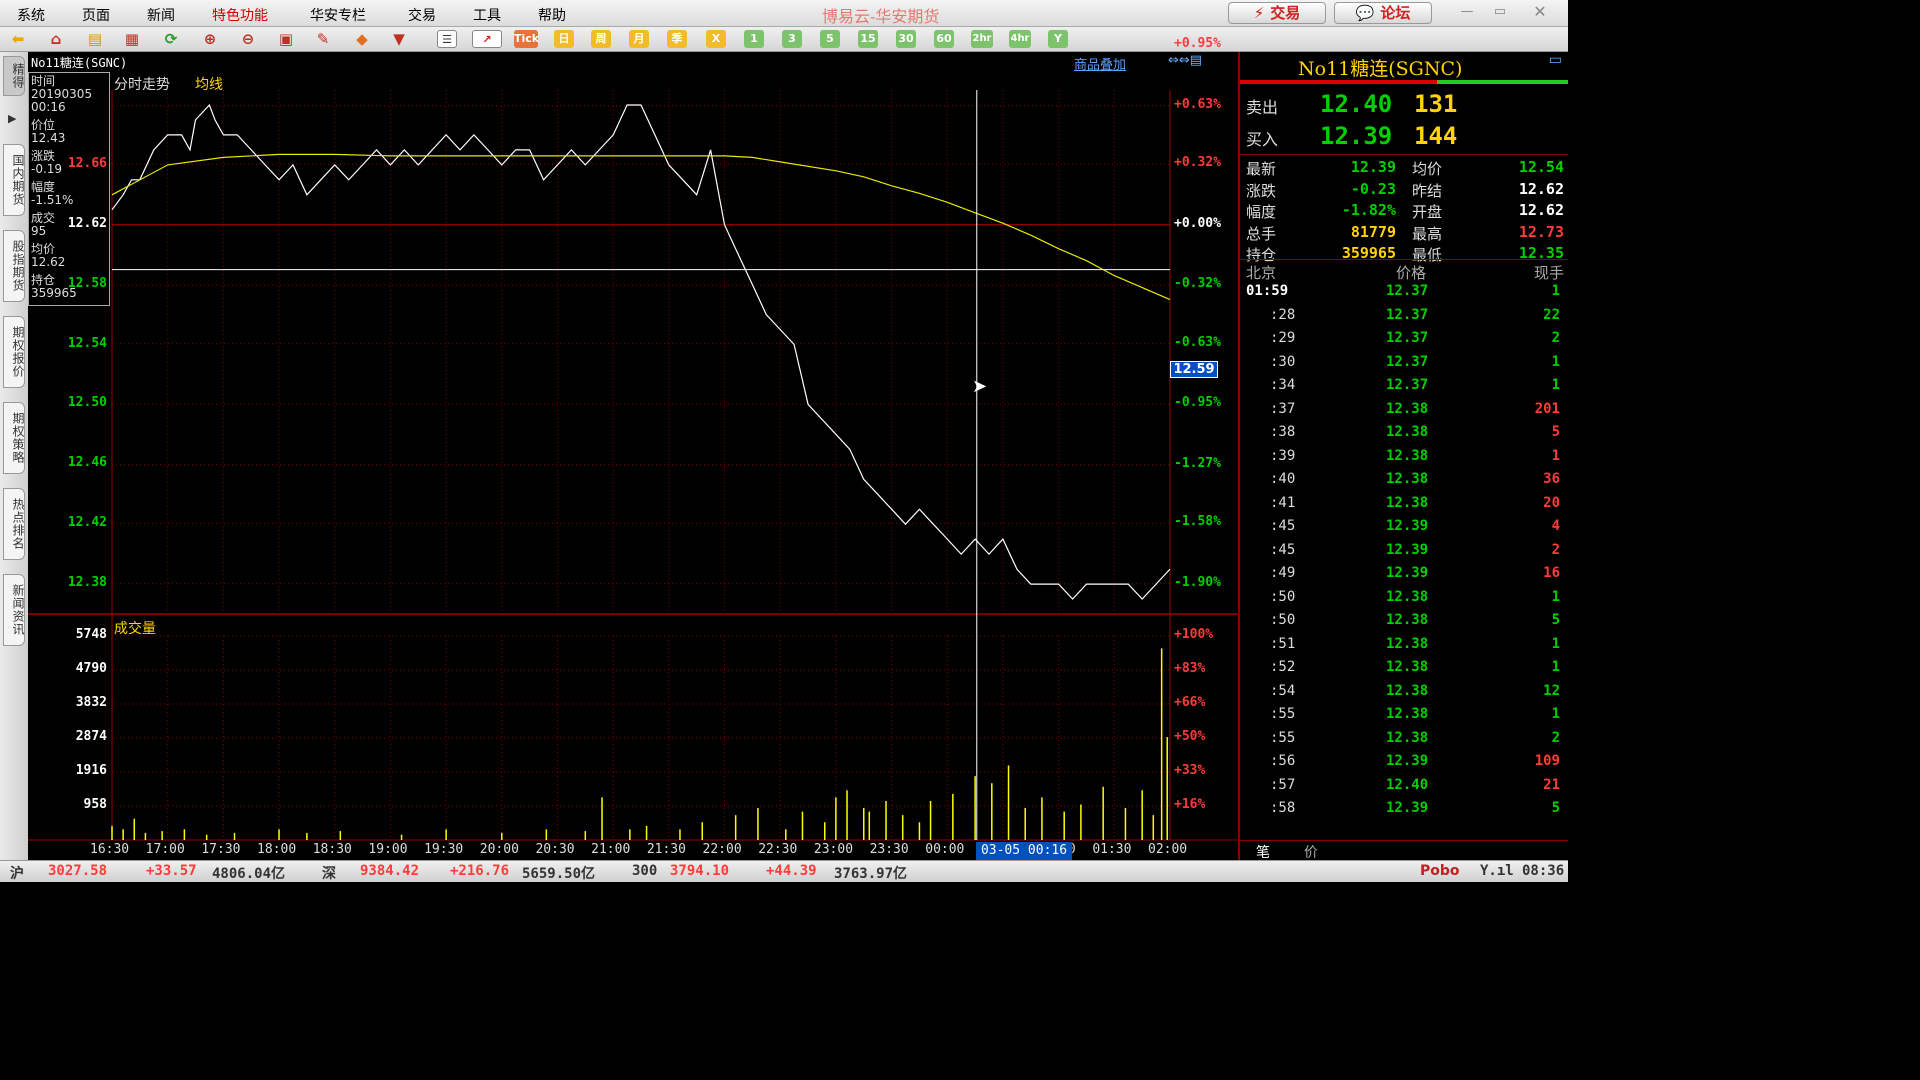 The height and width of the screenshot is (1080, 1920). What do you see at coordinates (1261, 169) in the screenshot?
I see `stat-label: 最新` at bounding box center [1261, 169].